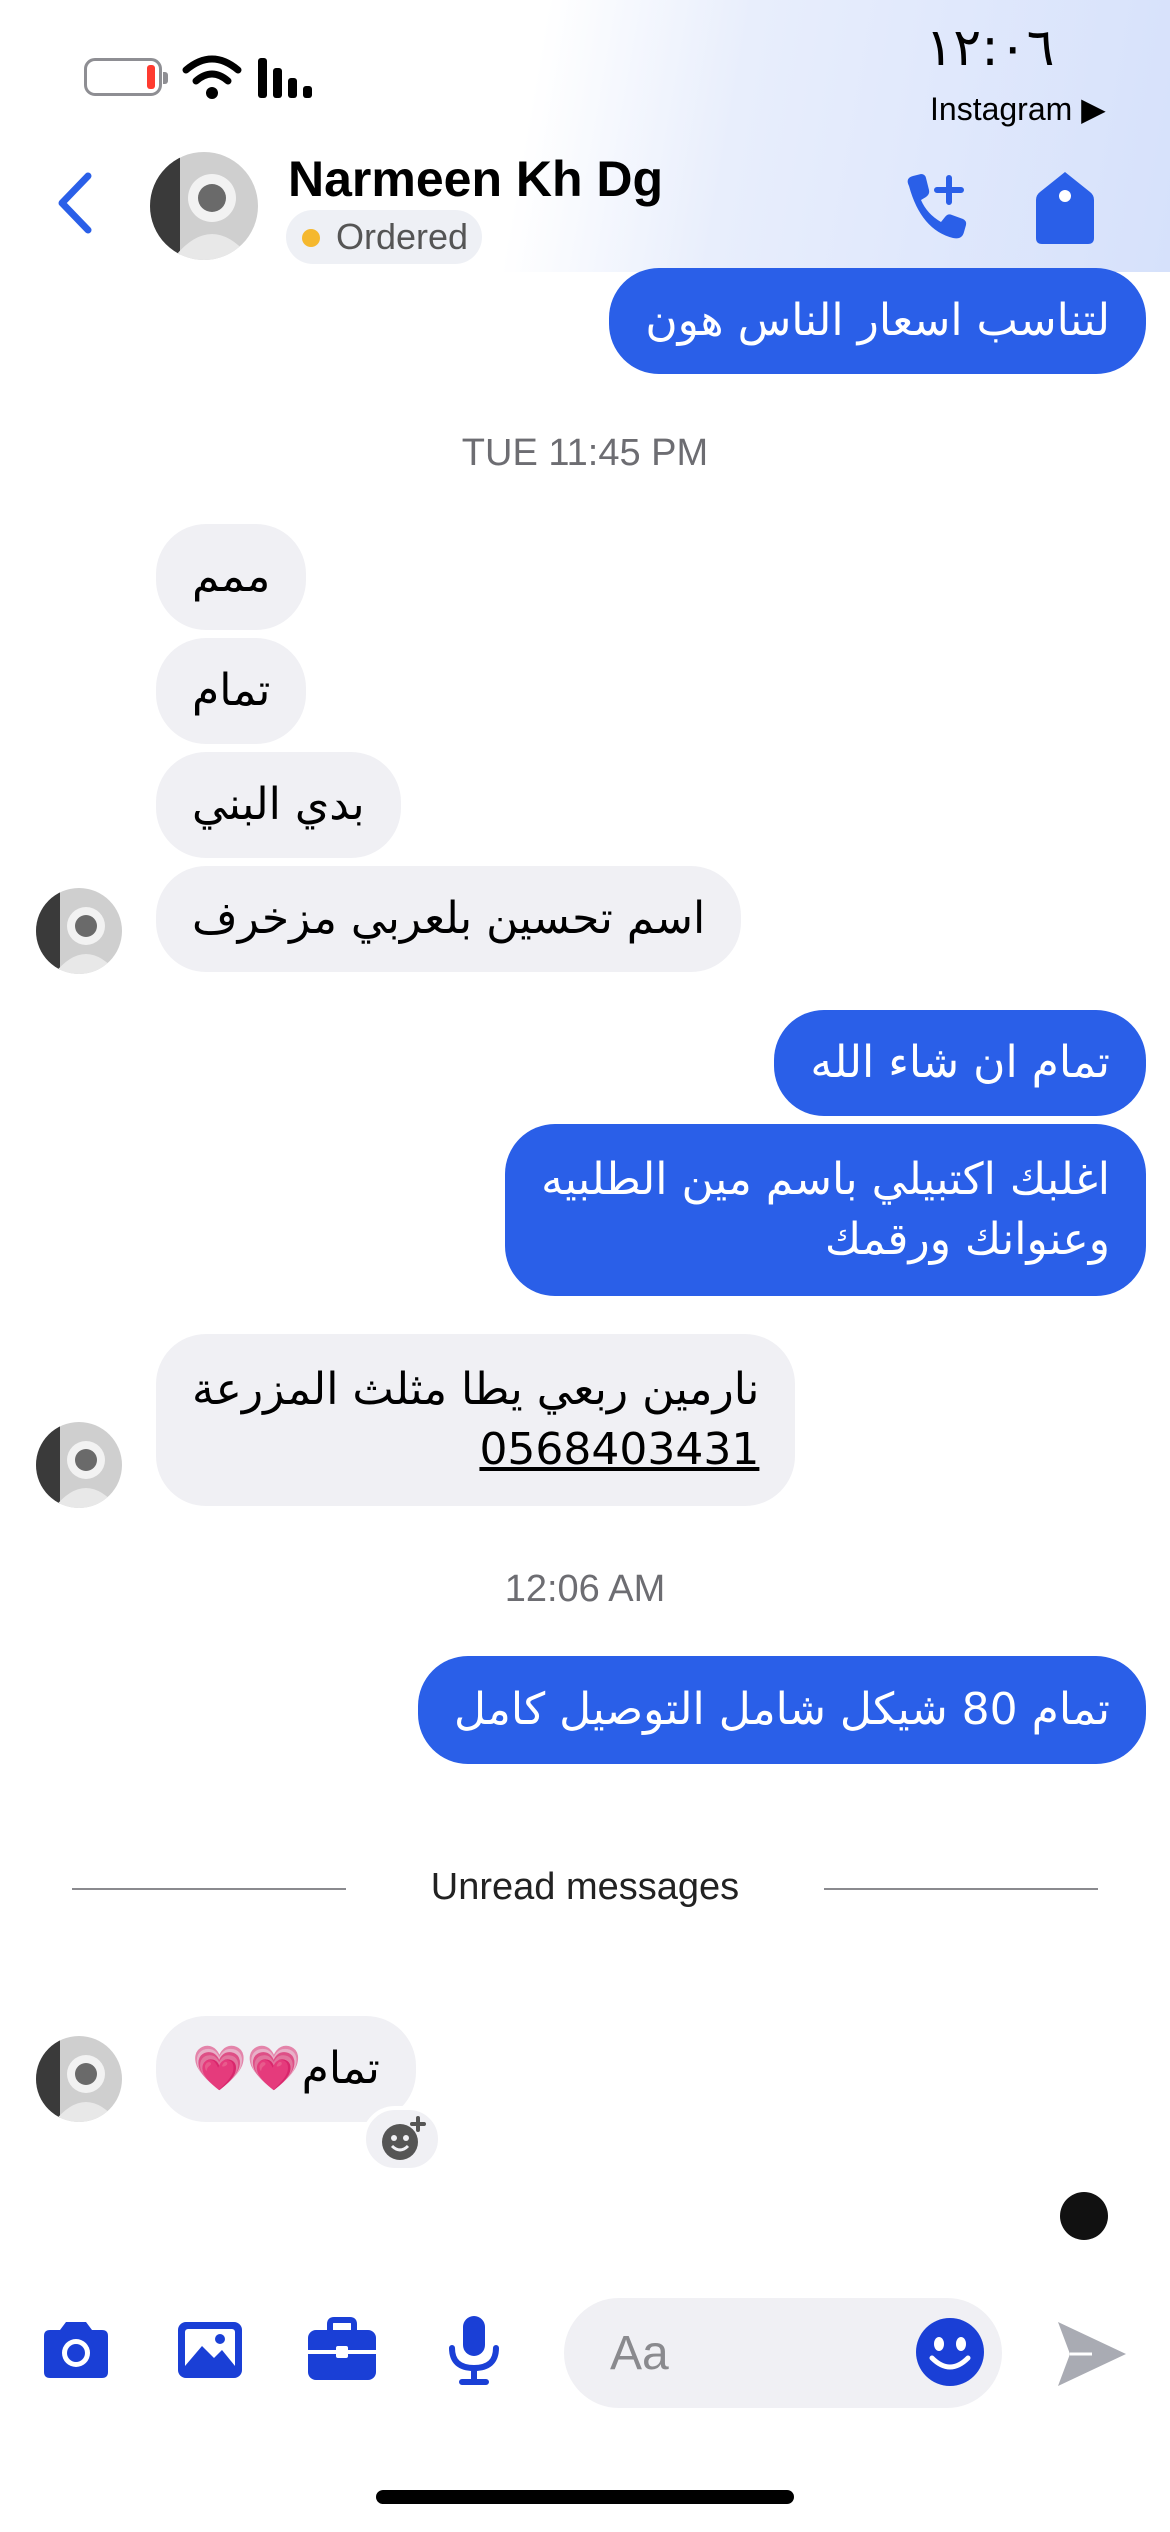  I want to click on status-time: ١٢:٠٦, so click(990, 48).